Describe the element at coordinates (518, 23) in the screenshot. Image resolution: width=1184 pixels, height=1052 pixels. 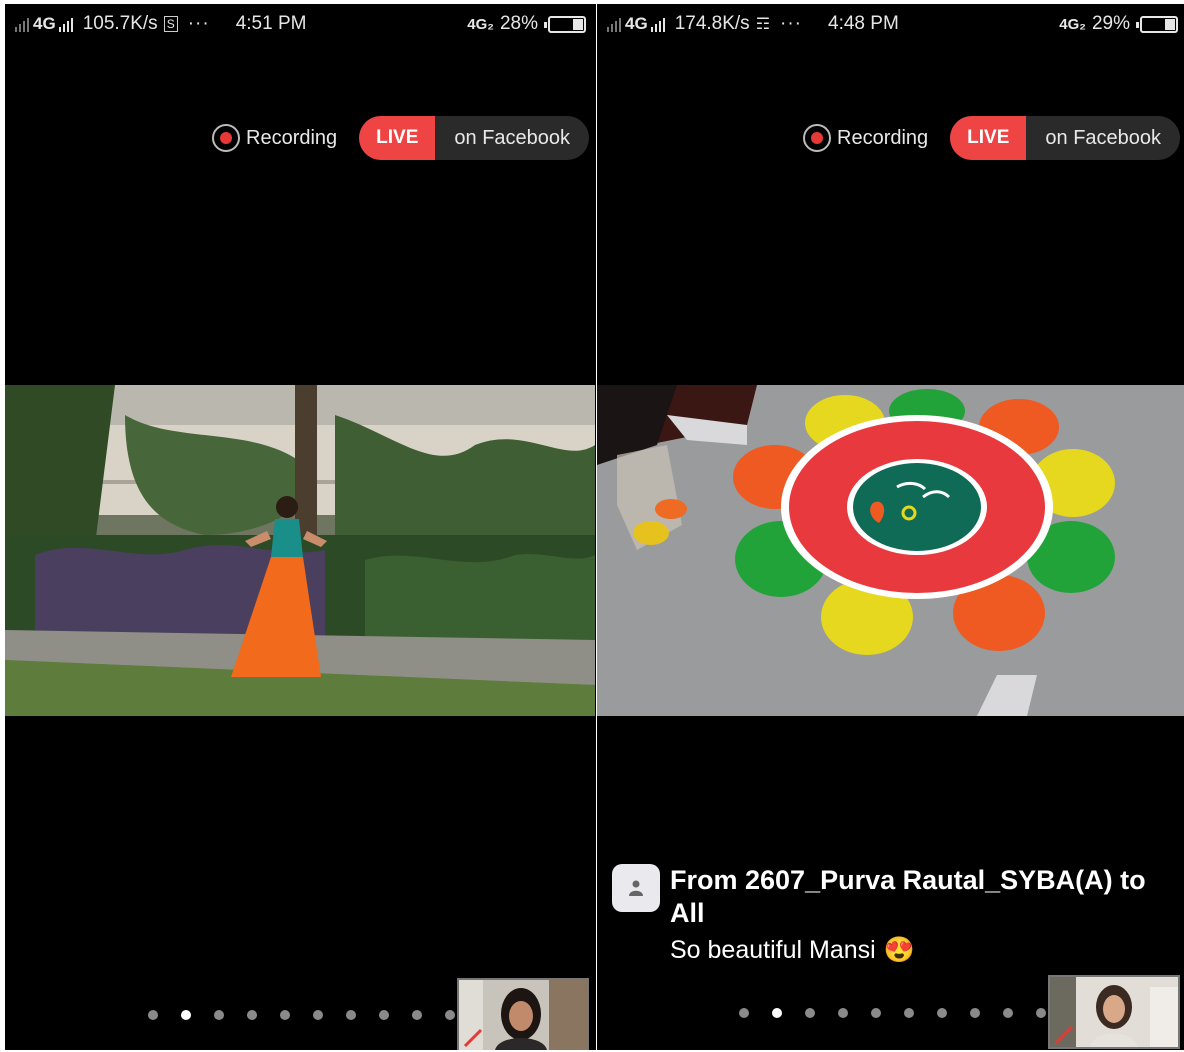
I see `battery-percent: 28%` at that location.